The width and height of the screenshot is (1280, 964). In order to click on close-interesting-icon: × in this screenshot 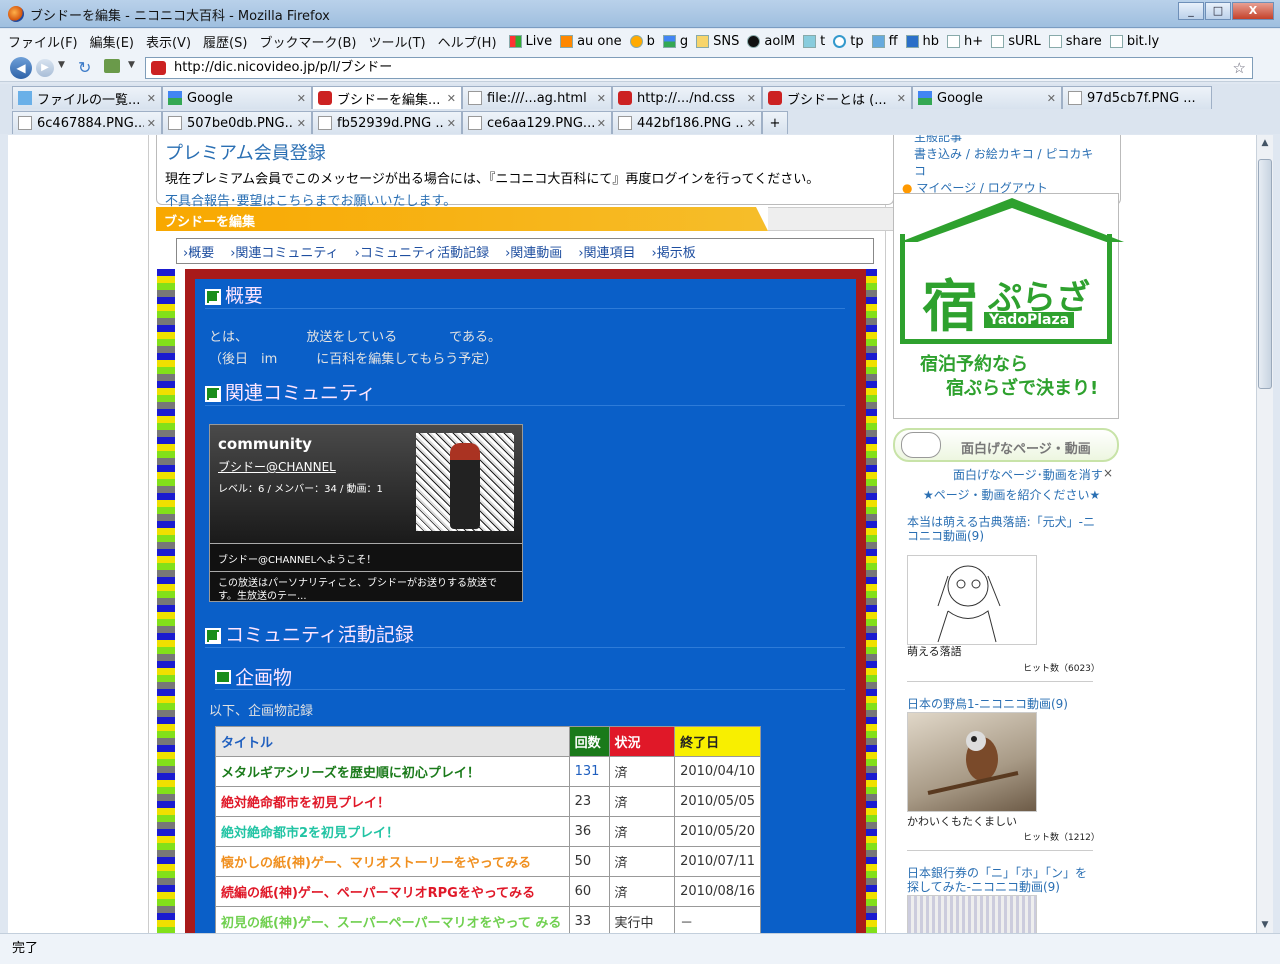, I will do `click(1108, 473)`.